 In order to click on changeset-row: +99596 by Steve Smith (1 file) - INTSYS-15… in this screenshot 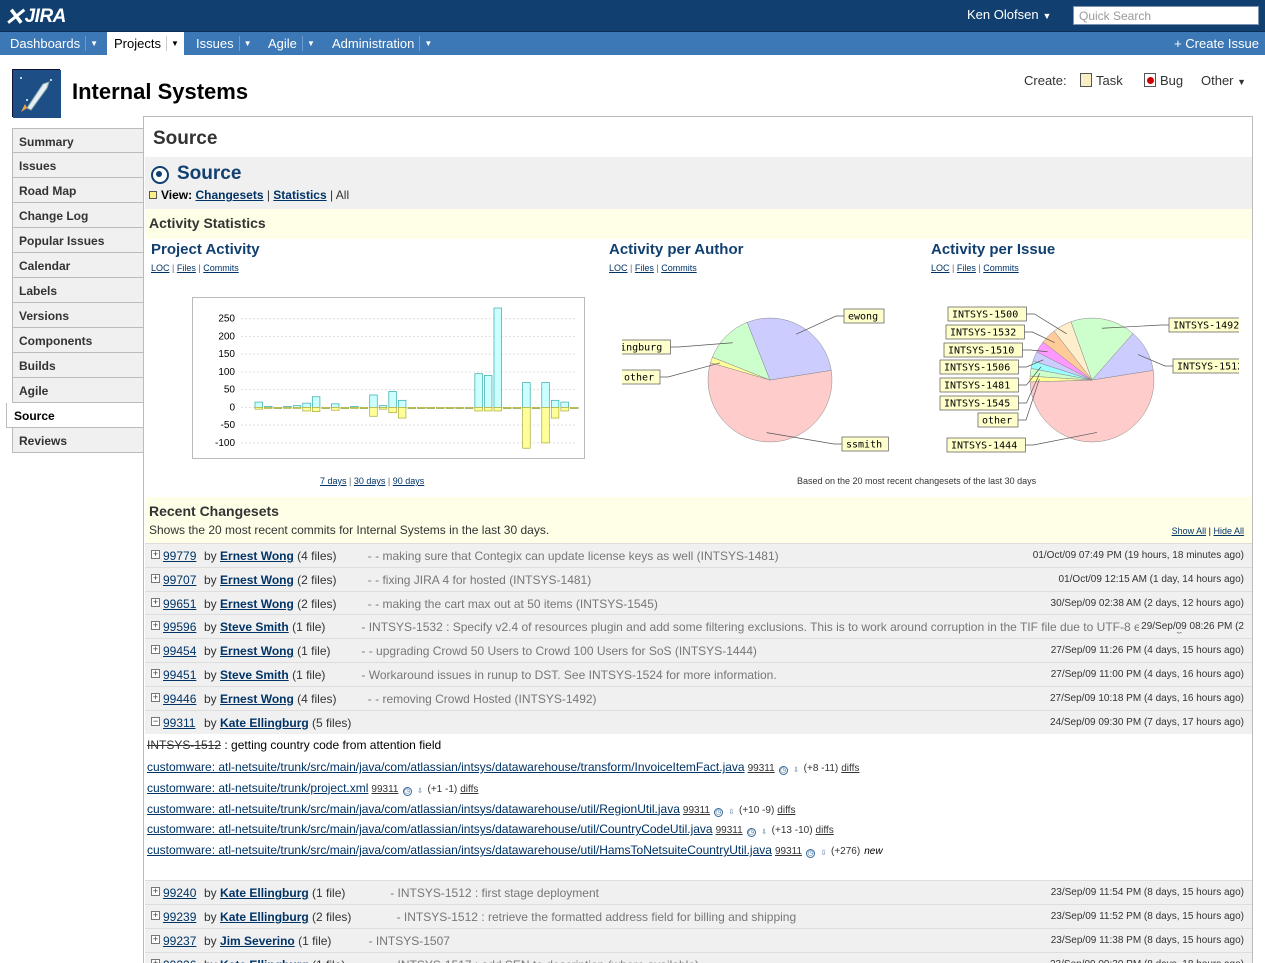, I will do `click(698, 626)`.